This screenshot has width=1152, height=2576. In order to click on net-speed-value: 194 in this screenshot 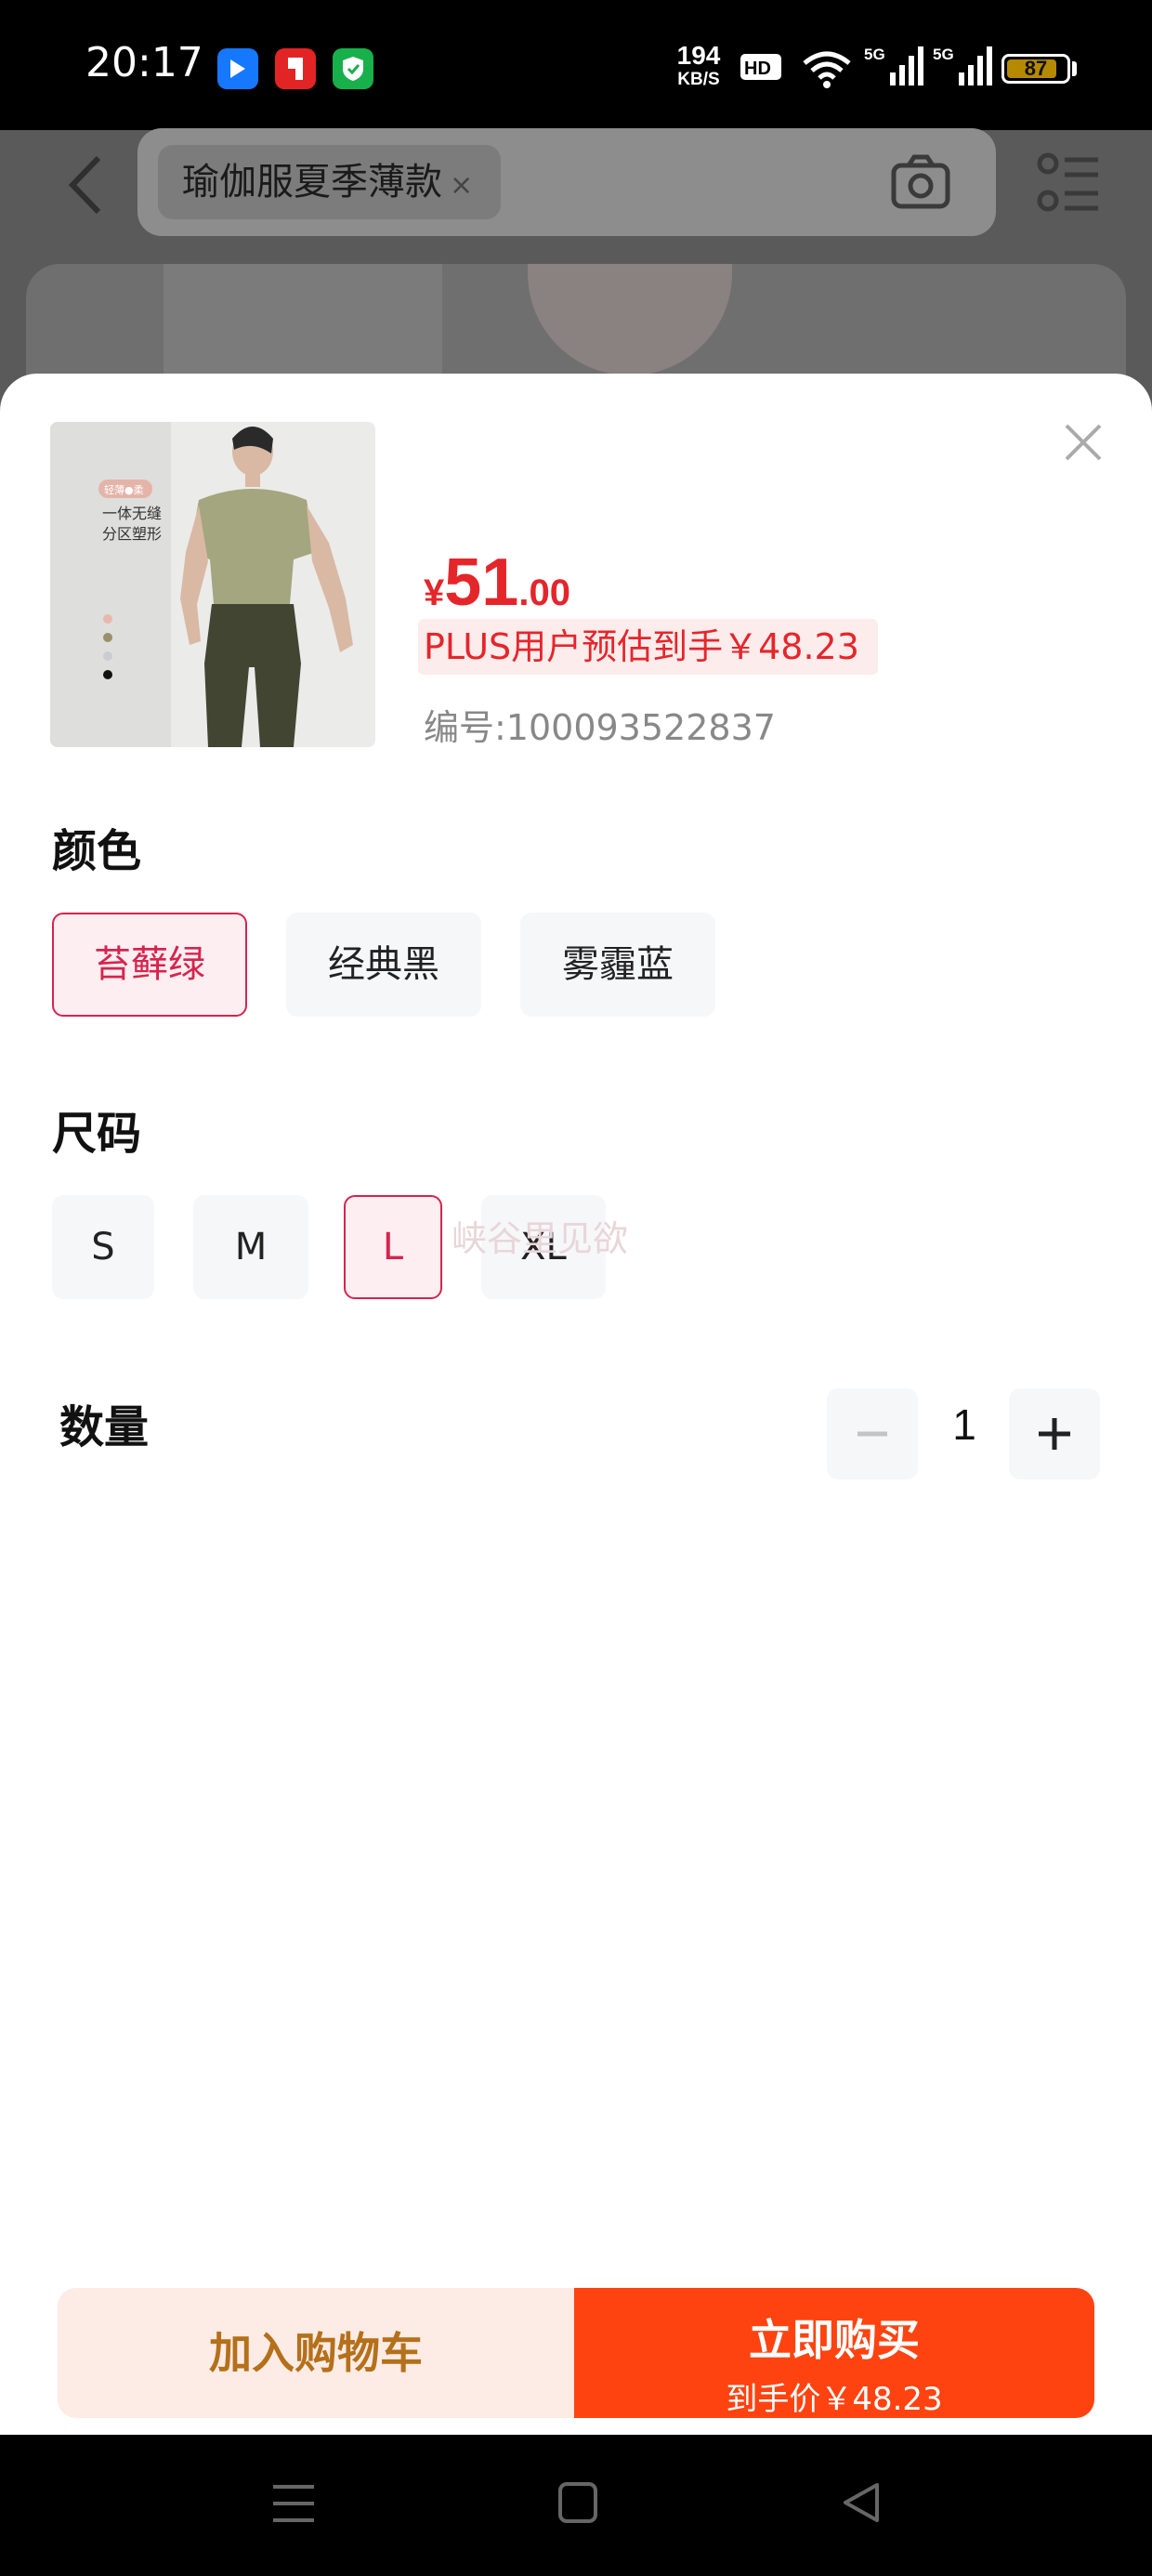, I will do `click(698, 55)`.